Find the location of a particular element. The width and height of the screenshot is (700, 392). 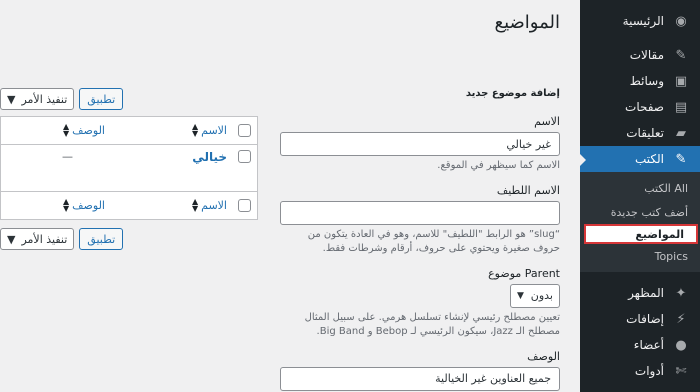

term-name-link: خيالي is located at coordinates (209, 157).